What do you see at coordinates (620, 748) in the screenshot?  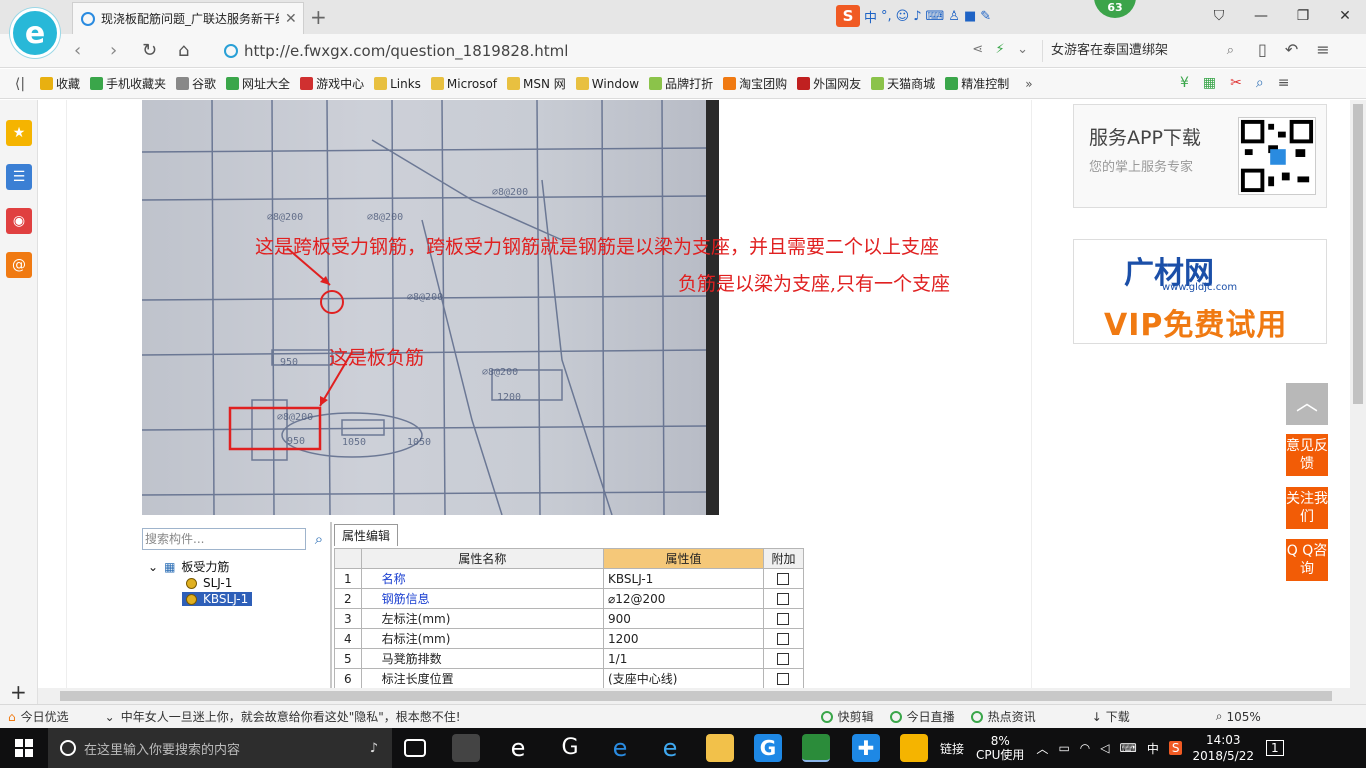 I see `edge-icon: e` at bounding box center [620, 748].